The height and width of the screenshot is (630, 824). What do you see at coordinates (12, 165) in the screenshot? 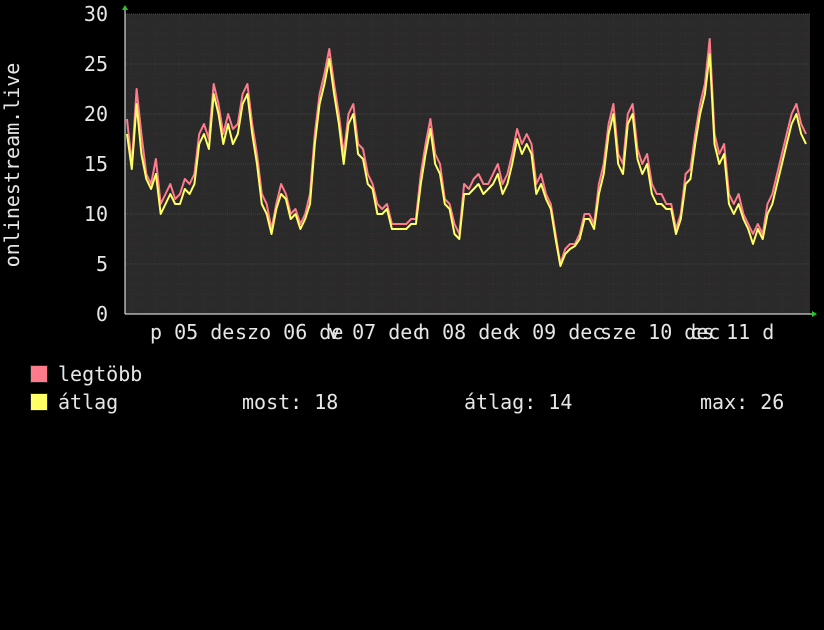
I see `y-axis-label: onlinestream.live` at bounding box center [12, 165].